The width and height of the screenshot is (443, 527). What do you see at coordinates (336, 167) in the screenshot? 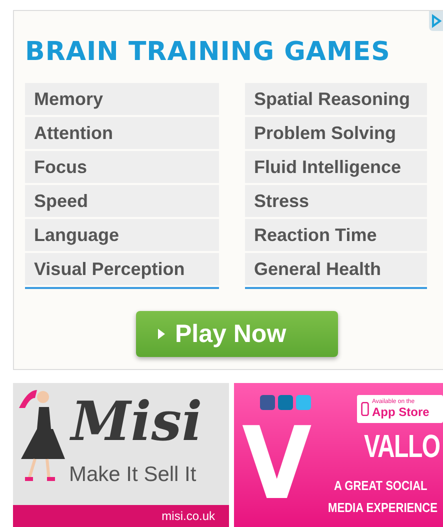
I see `category-item: Fluid Intelligence` at bounding box center [336, 167].